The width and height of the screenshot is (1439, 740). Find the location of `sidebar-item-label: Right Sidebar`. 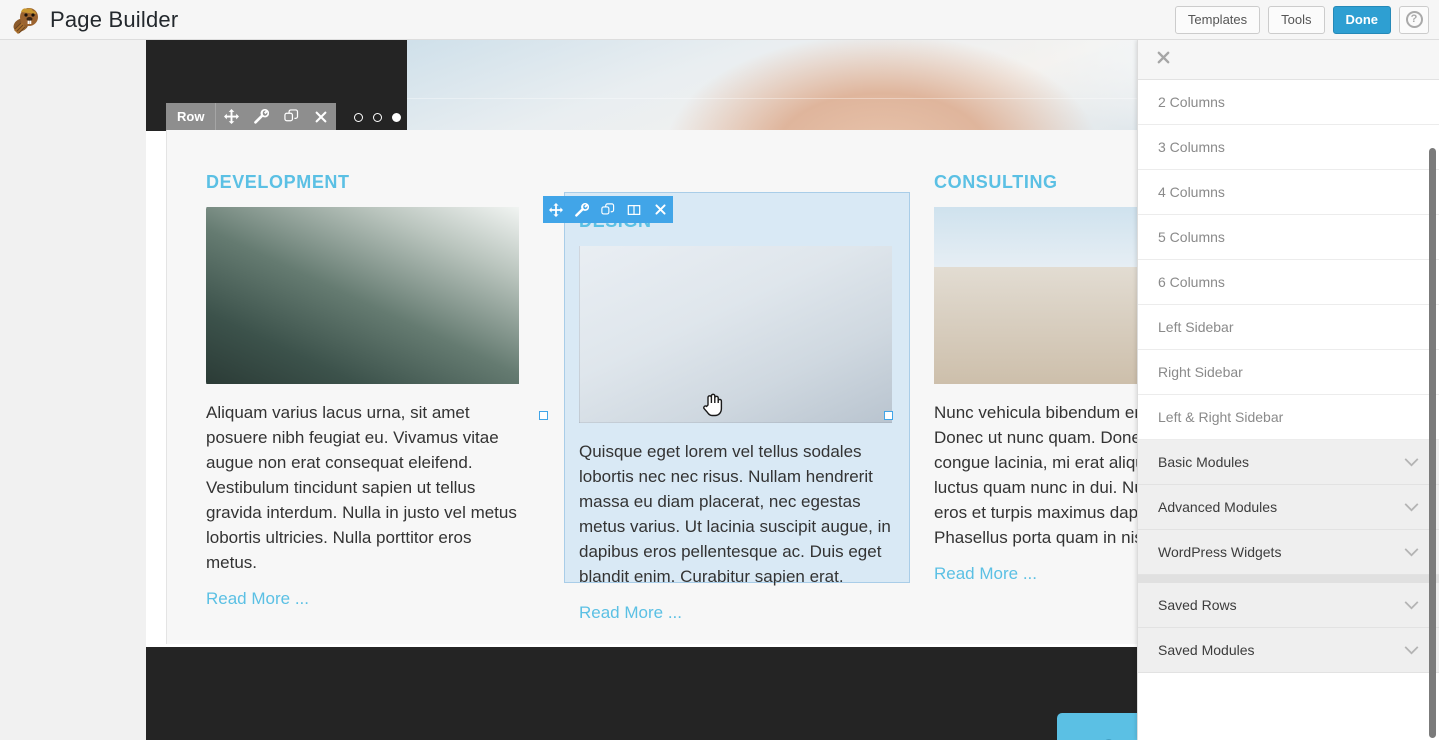

sidebar-item-label: Right Sidebar is located at coordinates (1200, 372).